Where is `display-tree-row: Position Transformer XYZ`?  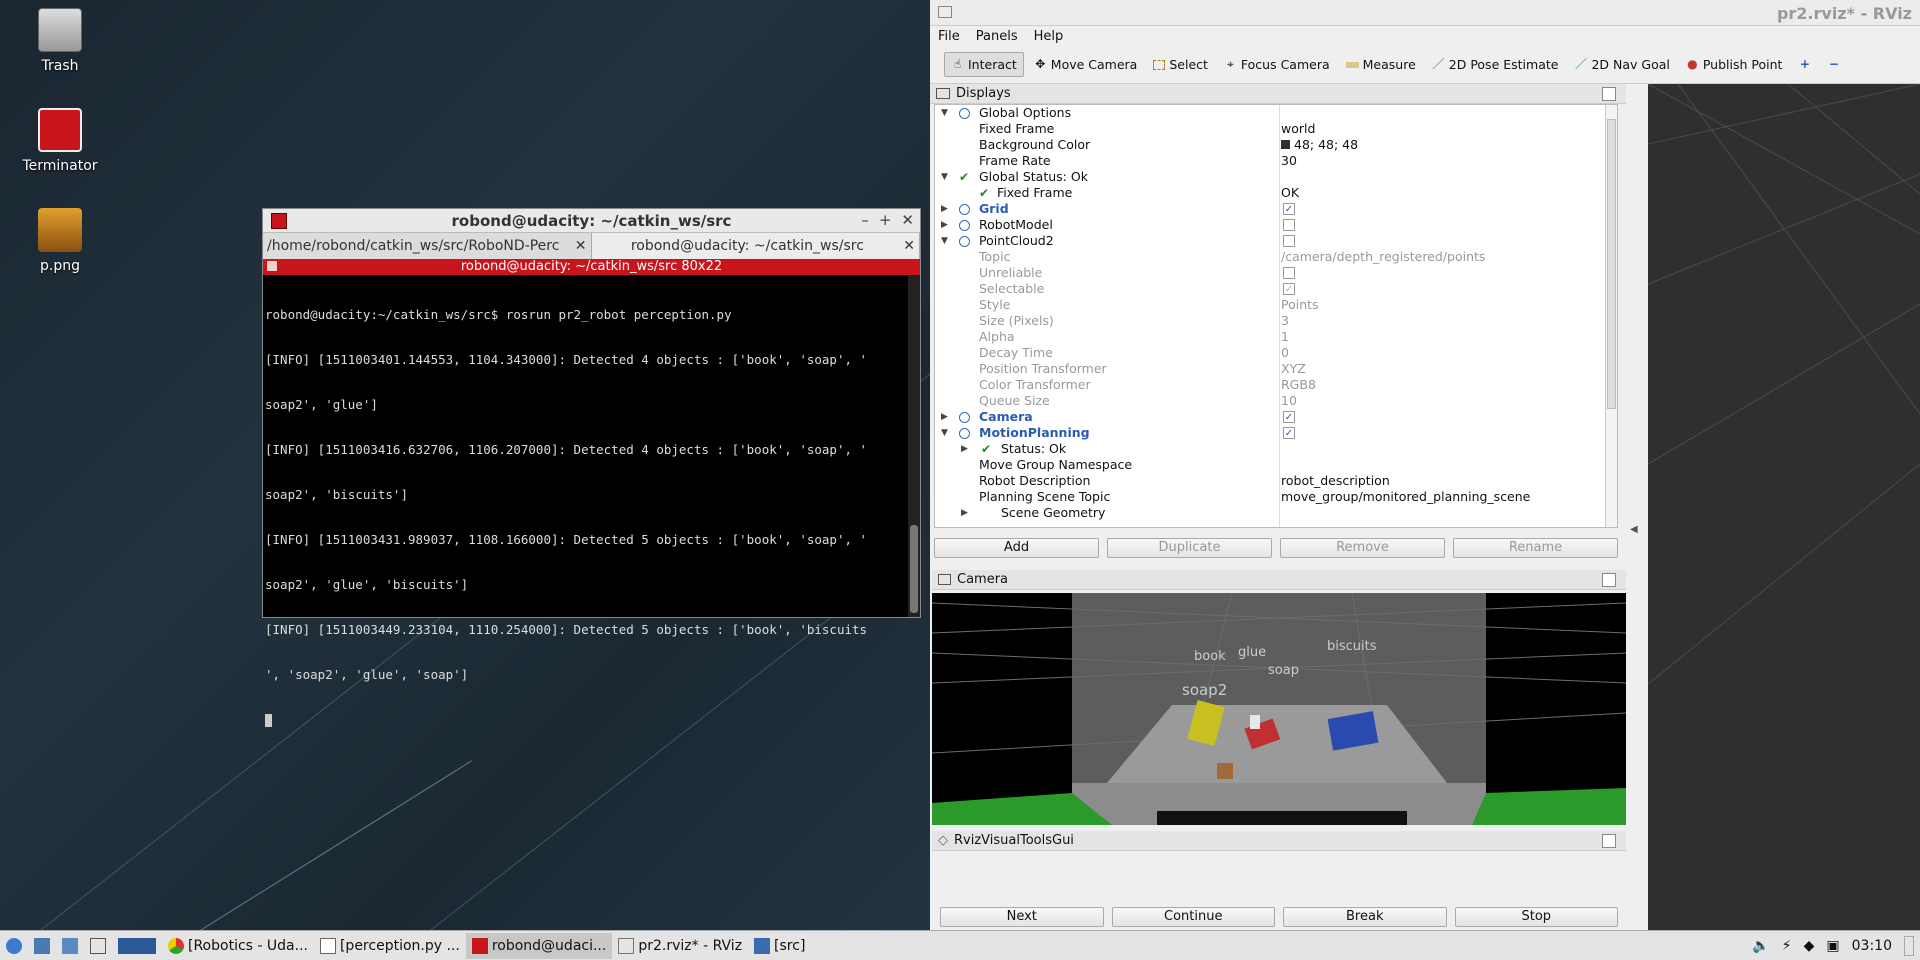
display-tree-row: Position Transformer XYZ is located at coordinates (1276, 369).